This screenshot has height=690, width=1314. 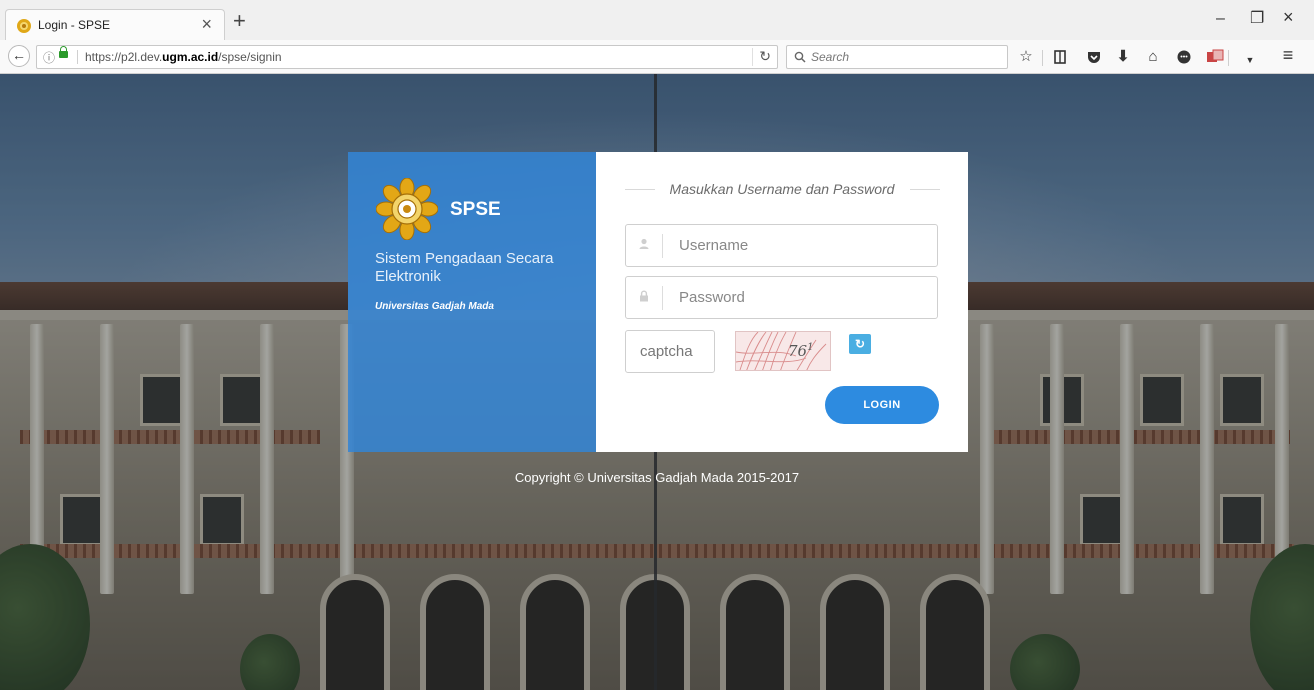 I want to click on brand-subtitle: Sistem Pengadaan Secara Elektronik, so click(x=464, y=267).